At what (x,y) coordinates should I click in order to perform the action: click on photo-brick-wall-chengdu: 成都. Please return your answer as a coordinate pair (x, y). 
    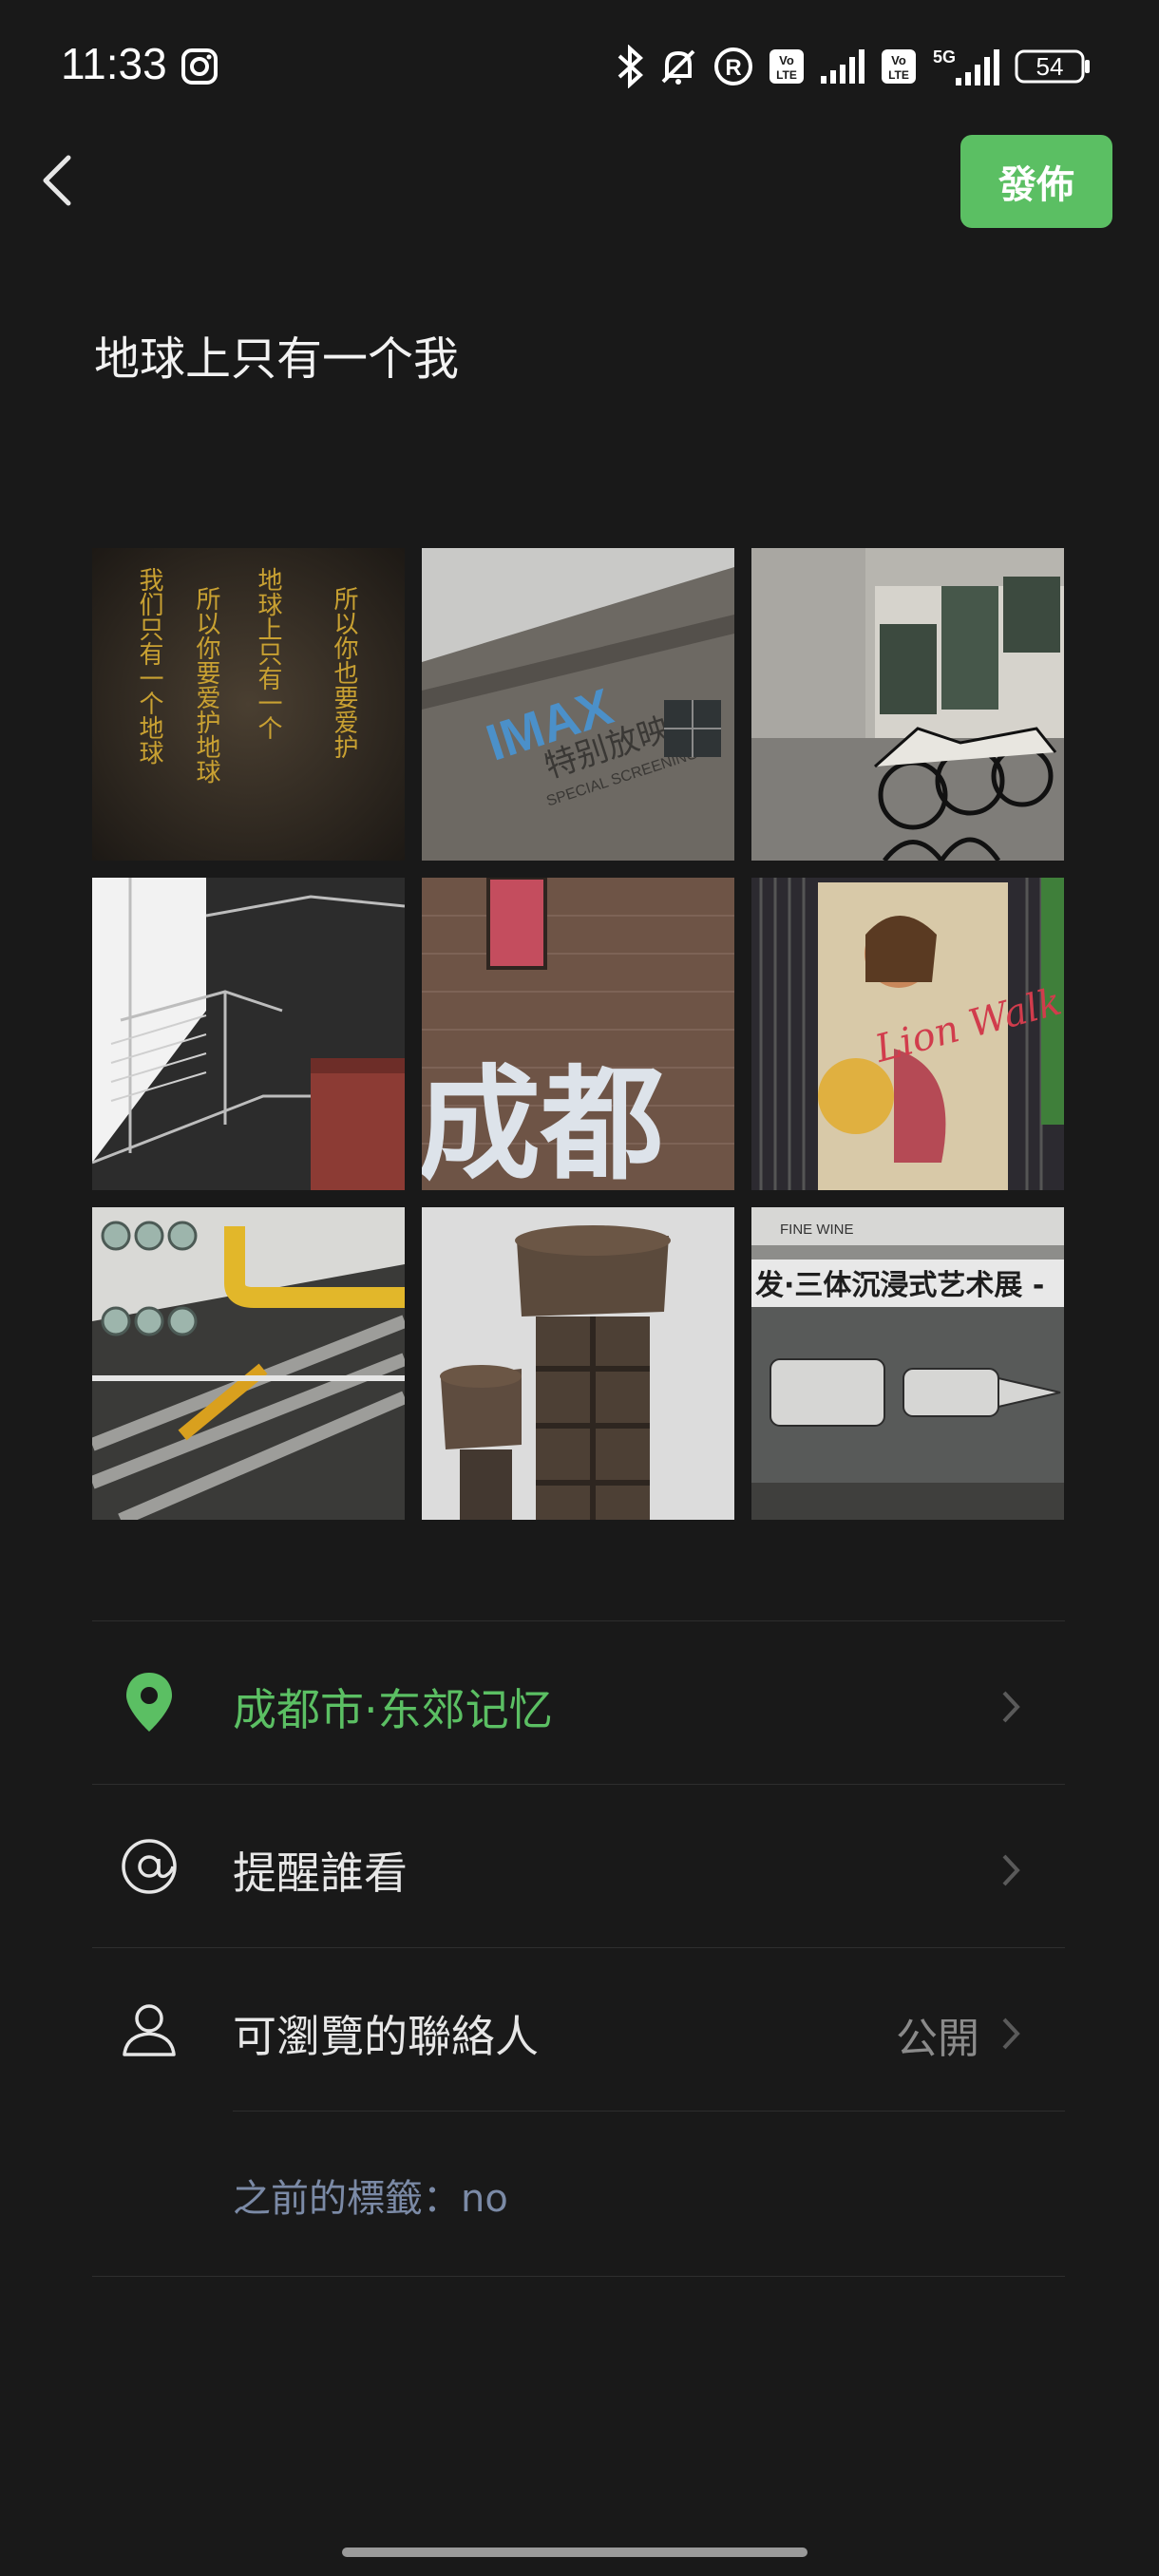
    Looking at the image, I should click on (578, 1034).